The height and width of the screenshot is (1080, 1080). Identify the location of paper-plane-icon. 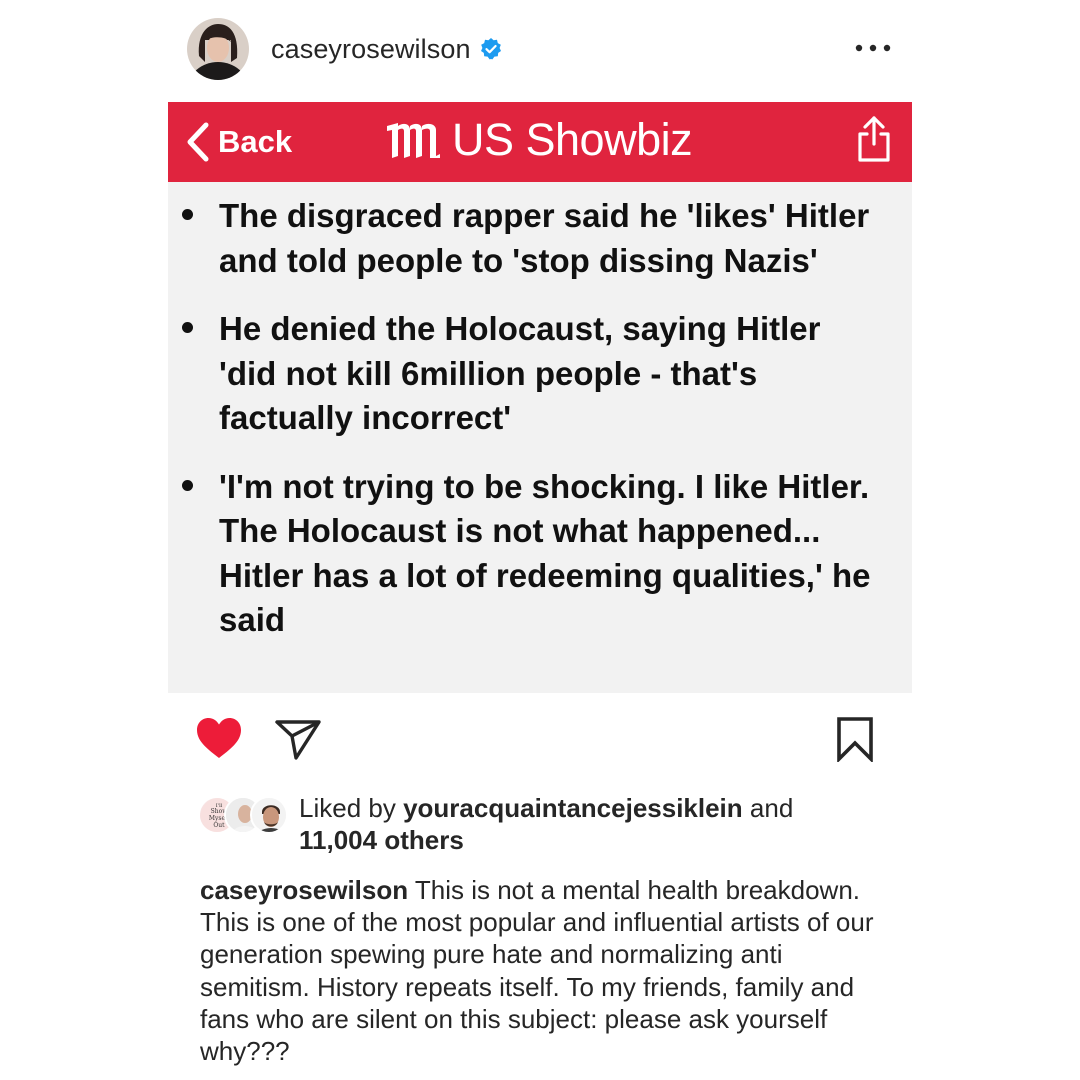
(298, 740).